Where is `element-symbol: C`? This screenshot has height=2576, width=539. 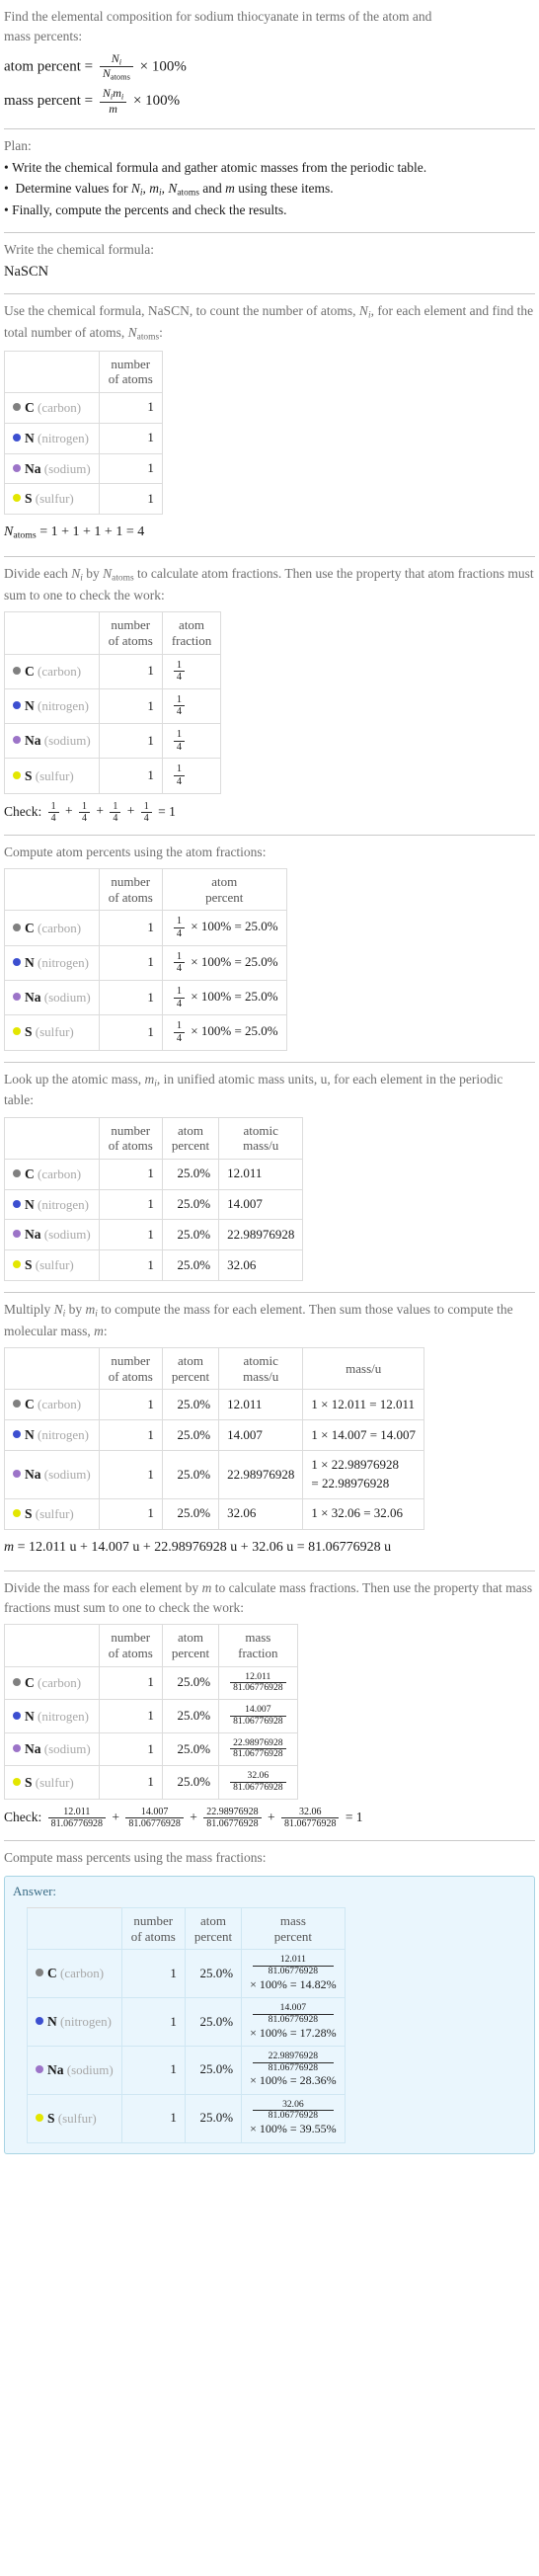
element-symbol: C is located at coordinates (30, 927).